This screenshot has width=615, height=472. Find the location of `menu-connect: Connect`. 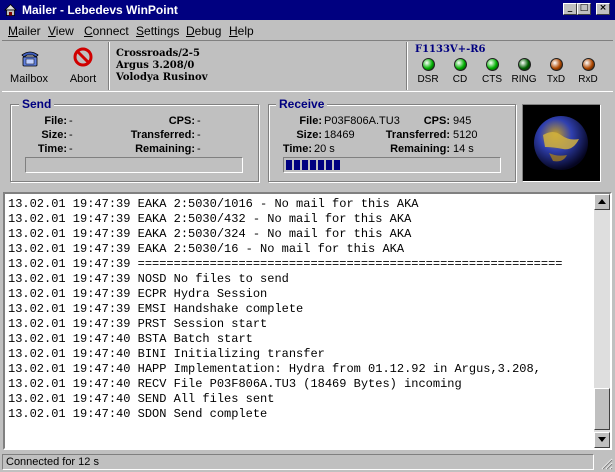

menu-connect: Connect is located at coordinates (106, 31).